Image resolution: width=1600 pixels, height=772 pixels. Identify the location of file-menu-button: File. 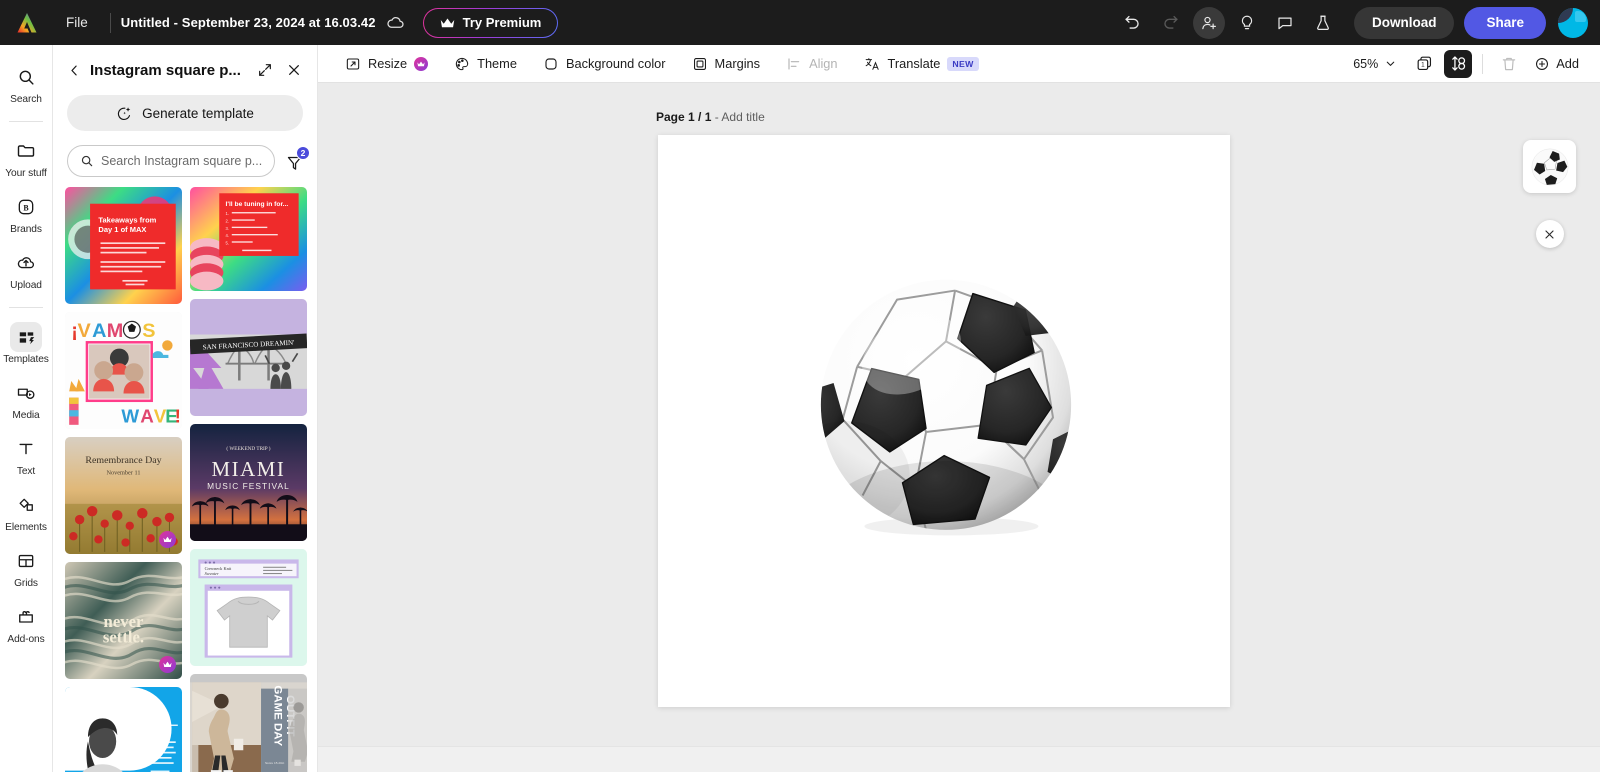
(77, 22).